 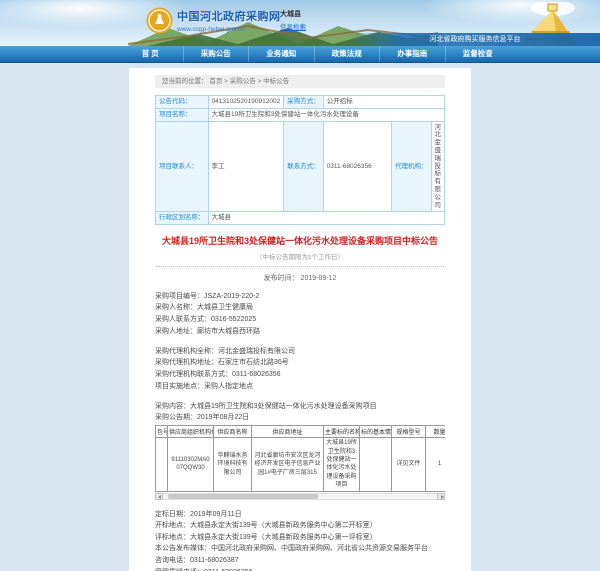 What do you see at coordinates (281, 54) in the screenshot?
I see `nav-business-notices: 业务通知` at bounding box center [281, 54].